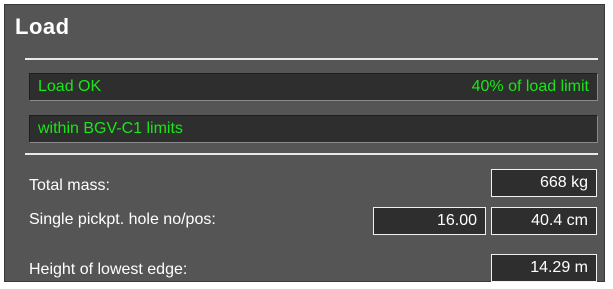 The width and height of the screenshot is (613, 289). I want to click on lowest-edge-height-value: 14.29 m, so click(544, 268).